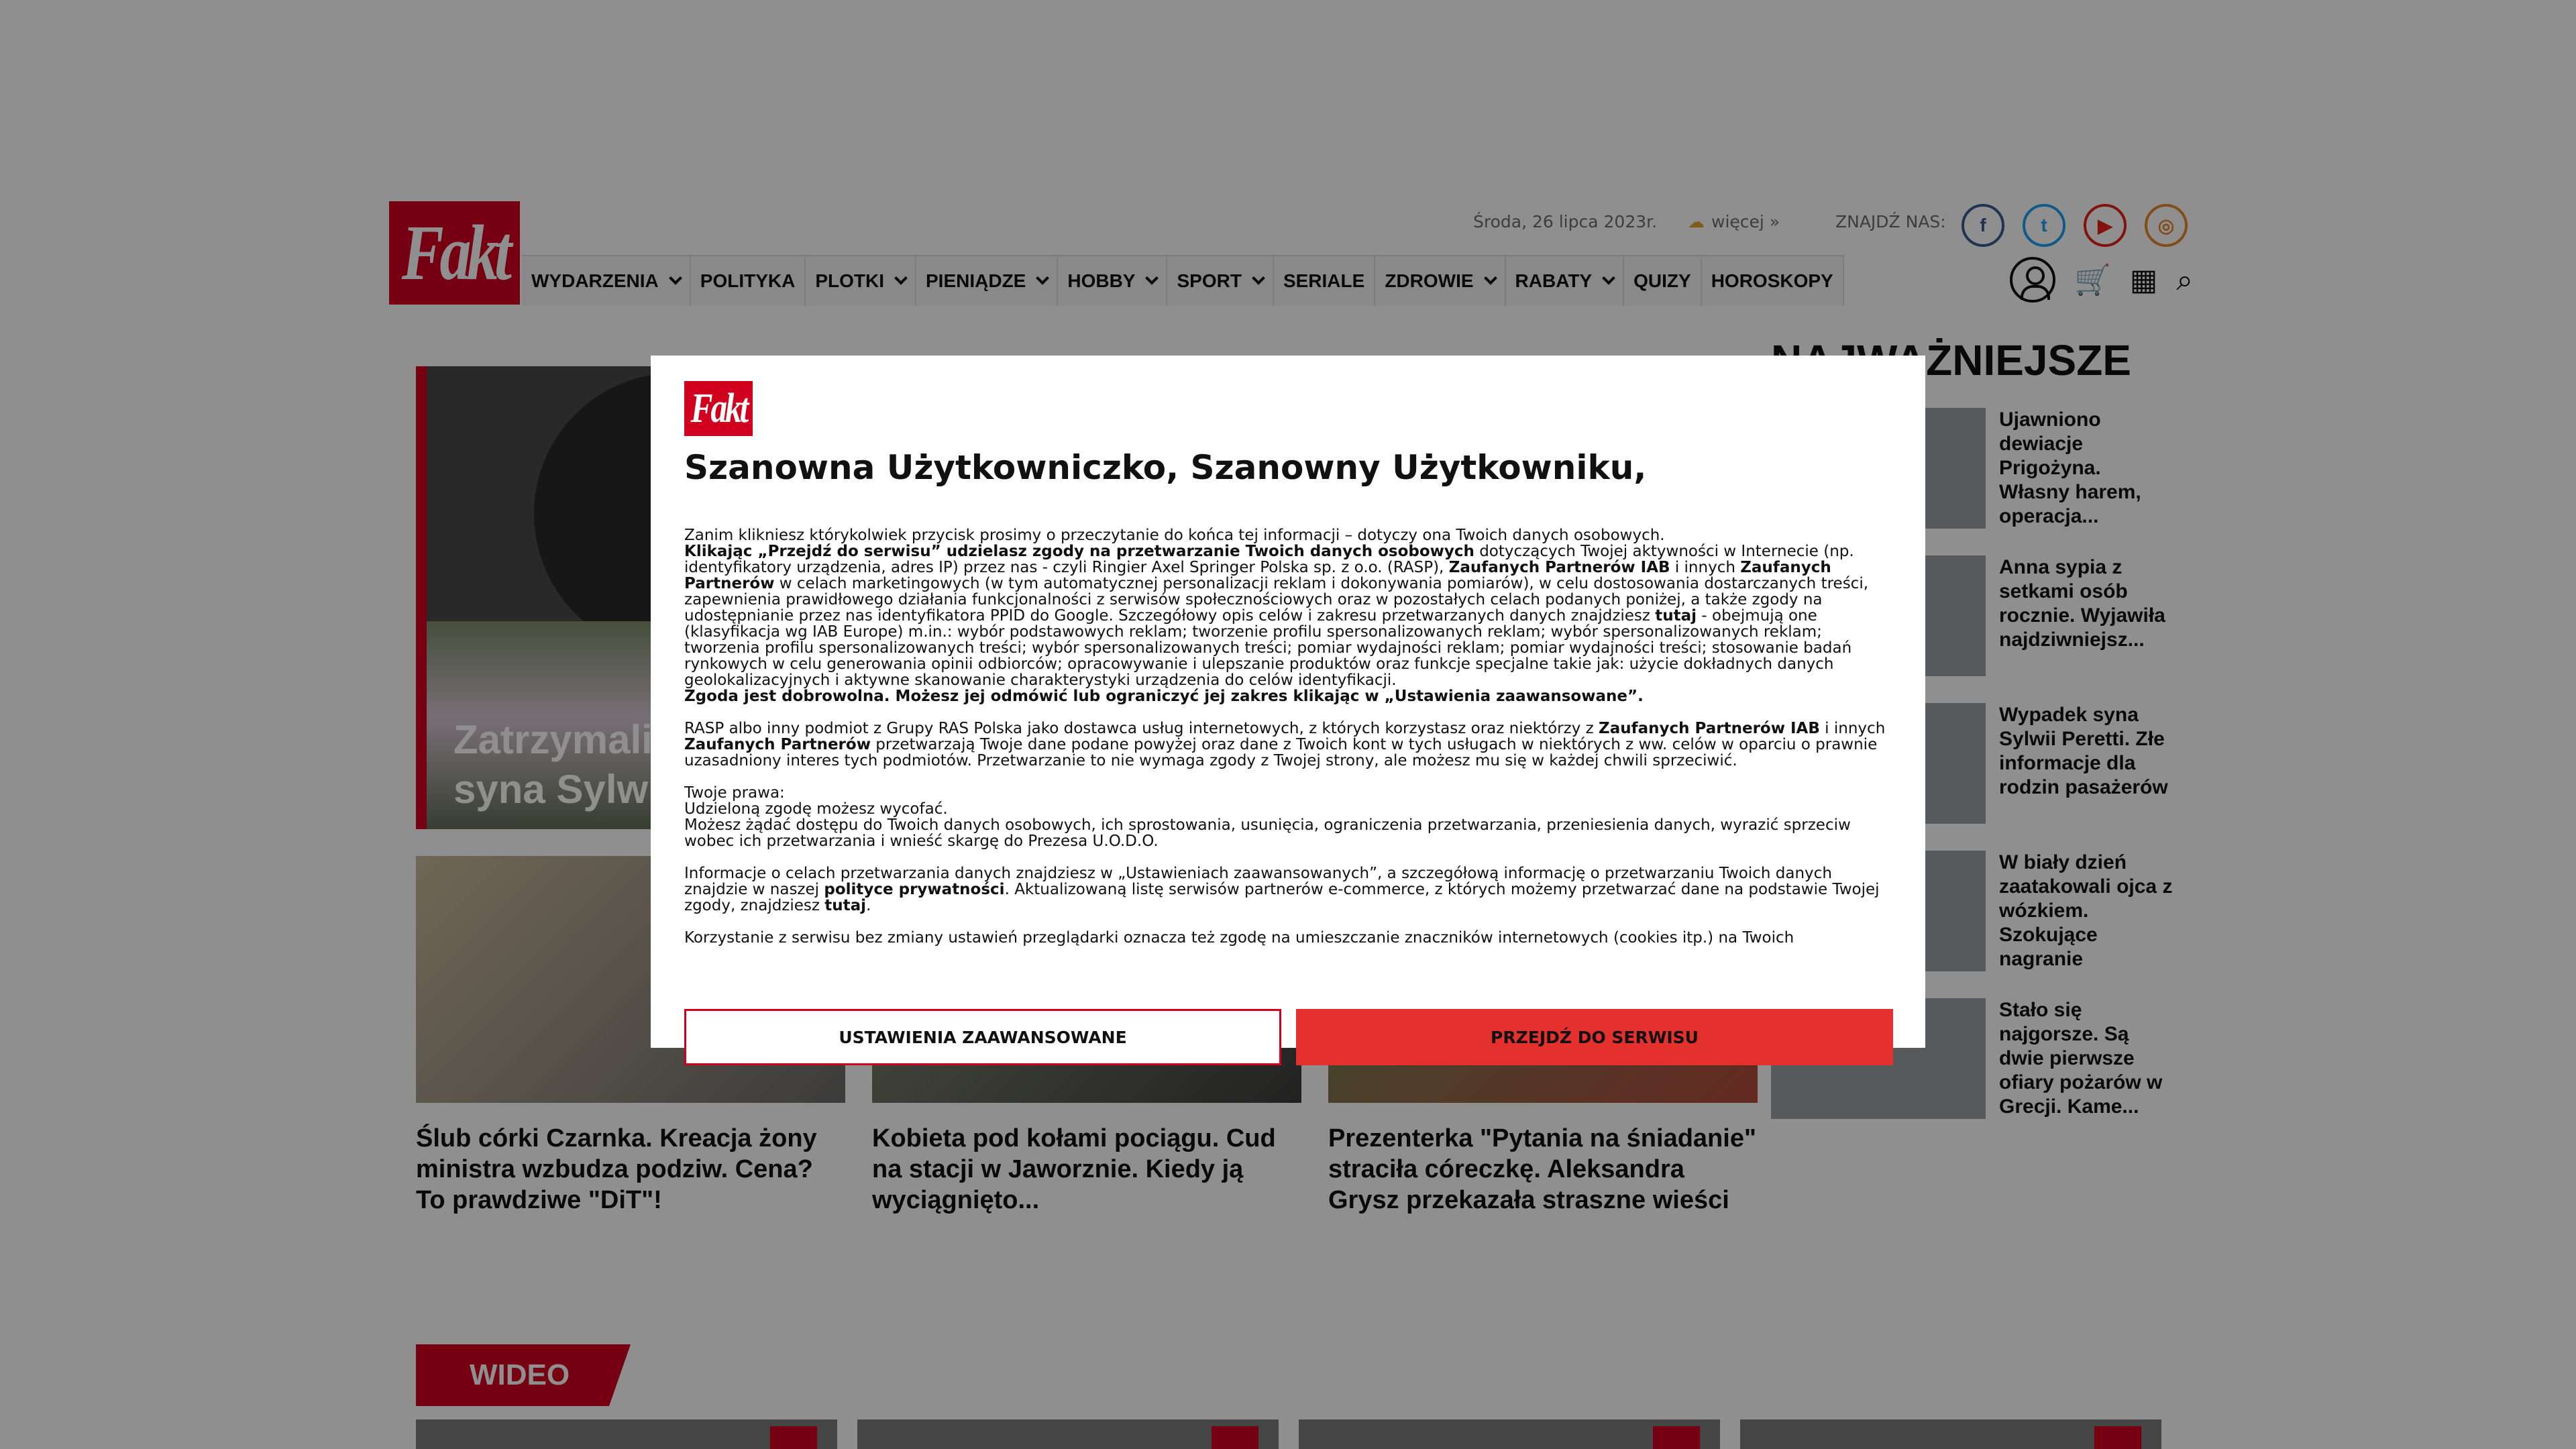  Describe the element at coordinates (845, 905) in the screenshot. I see `partners-list-link: tutaj` at that location.